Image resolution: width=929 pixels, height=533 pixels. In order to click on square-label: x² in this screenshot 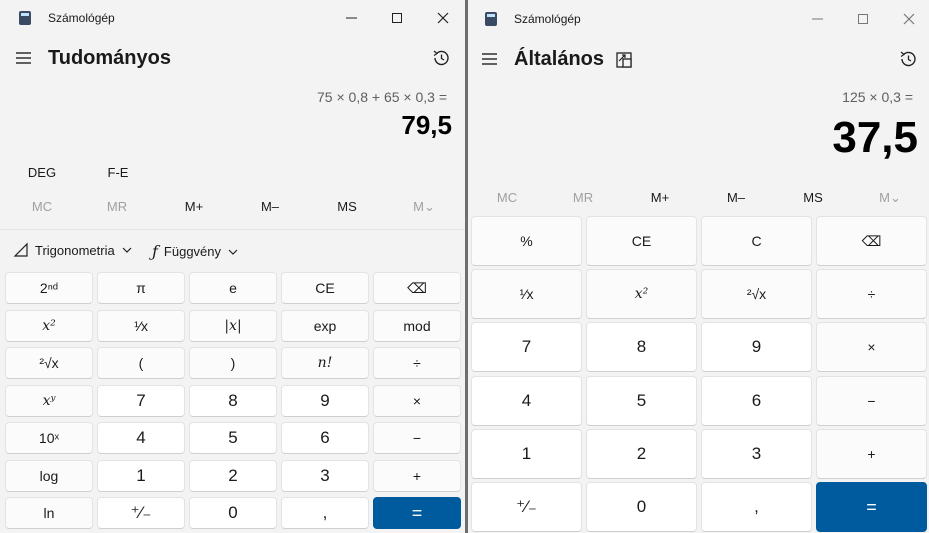, I will do `click(49, 325)`.